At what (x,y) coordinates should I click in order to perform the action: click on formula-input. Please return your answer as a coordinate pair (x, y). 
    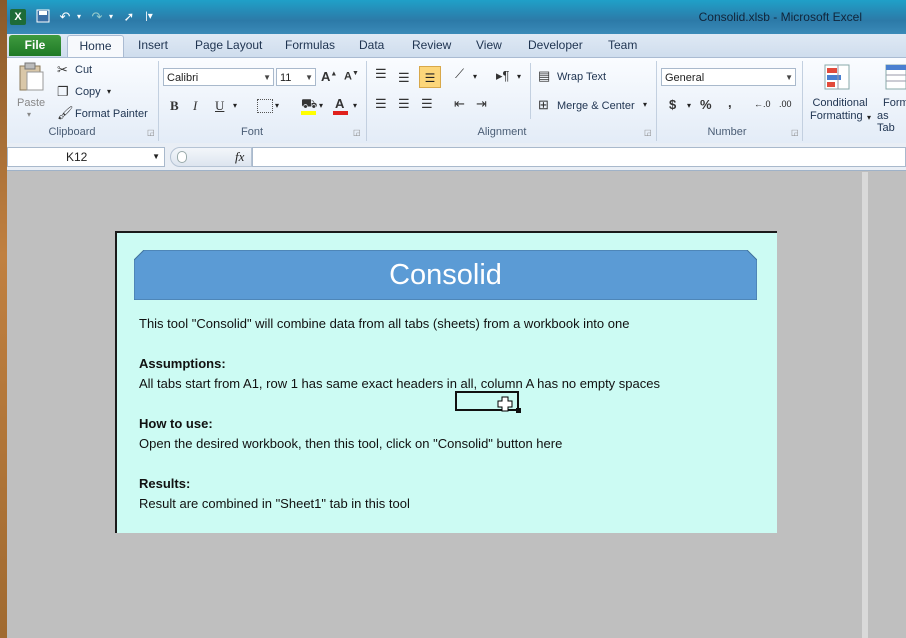
    Looking at the image, I should click on (579, 157).